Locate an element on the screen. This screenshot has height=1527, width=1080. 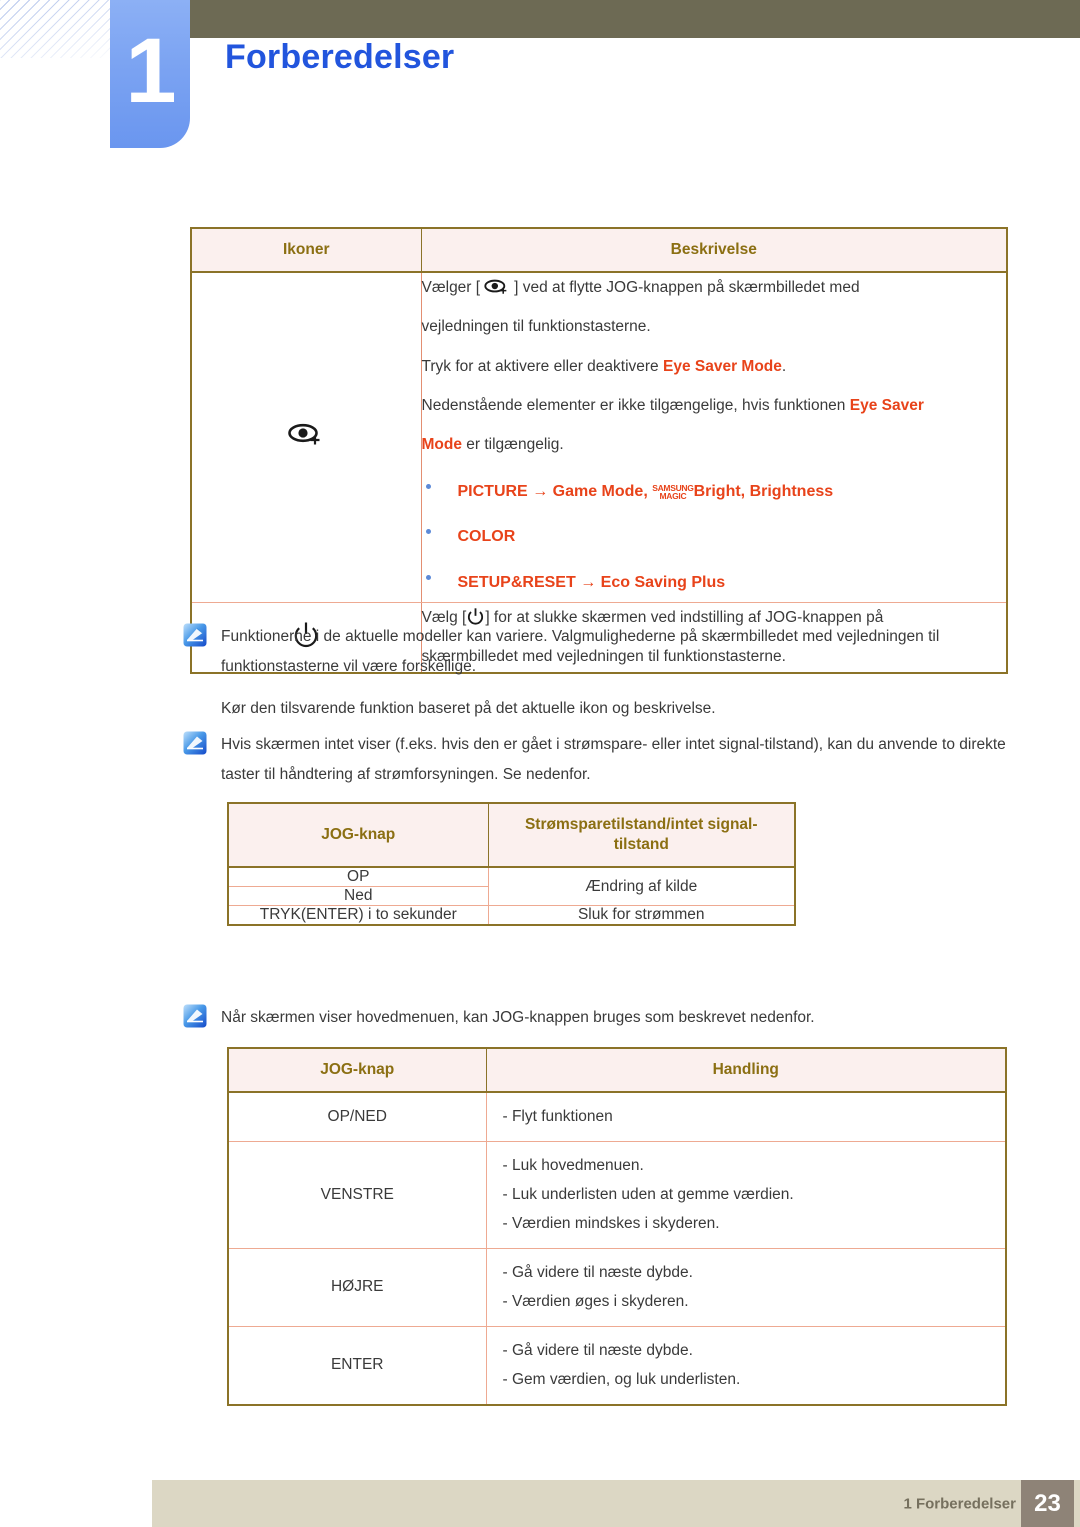
page-number-badge: 23 is located at coordinates (1047, 1503).